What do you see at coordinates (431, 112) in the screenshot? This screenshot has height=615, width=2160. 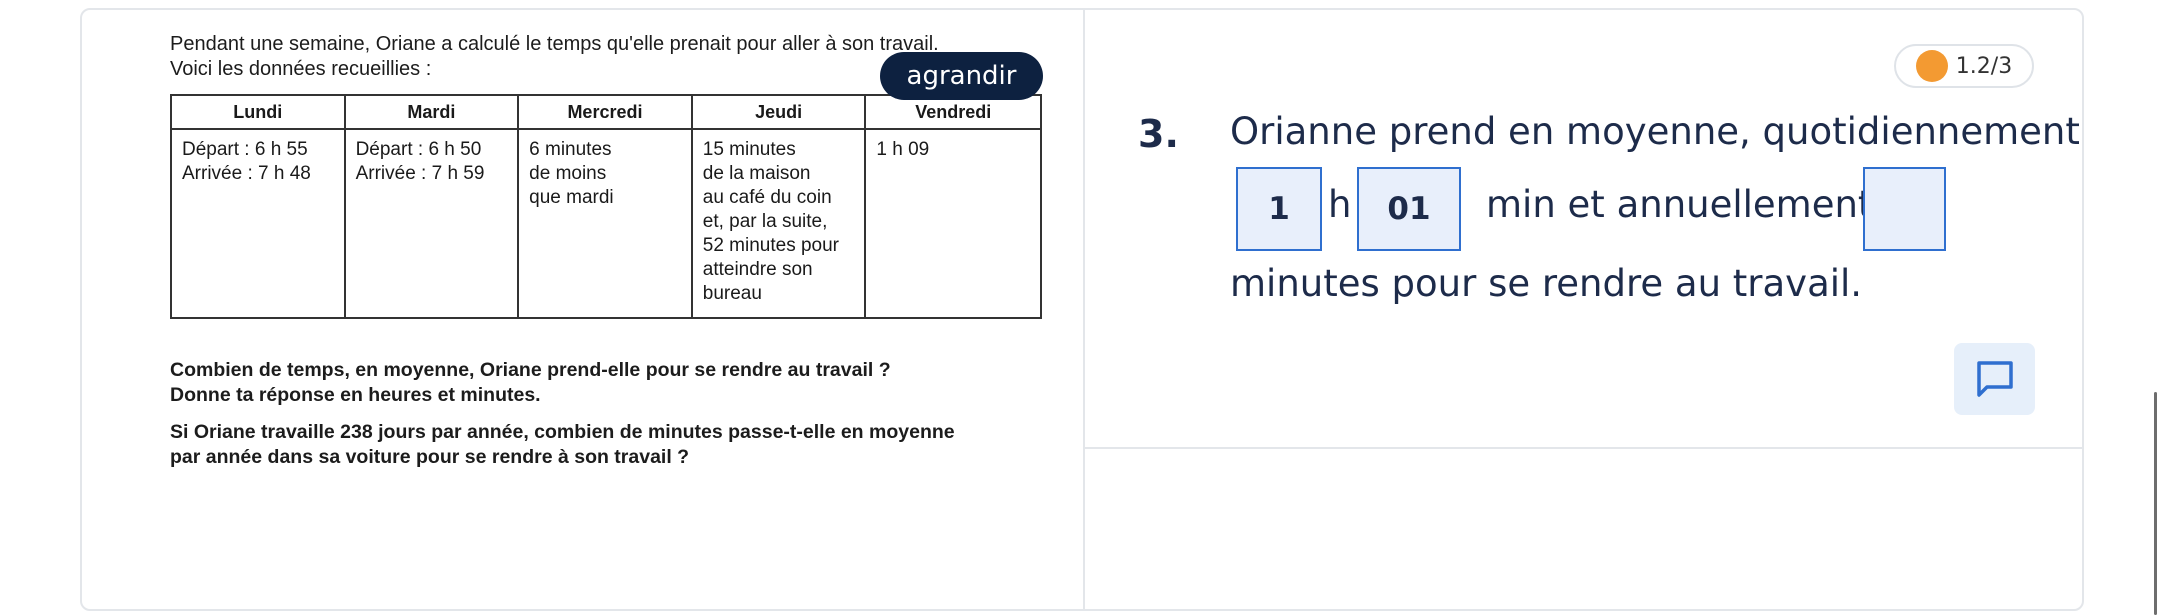 I see `table-header-cell: Mardi` at bounding box center [431, 112].